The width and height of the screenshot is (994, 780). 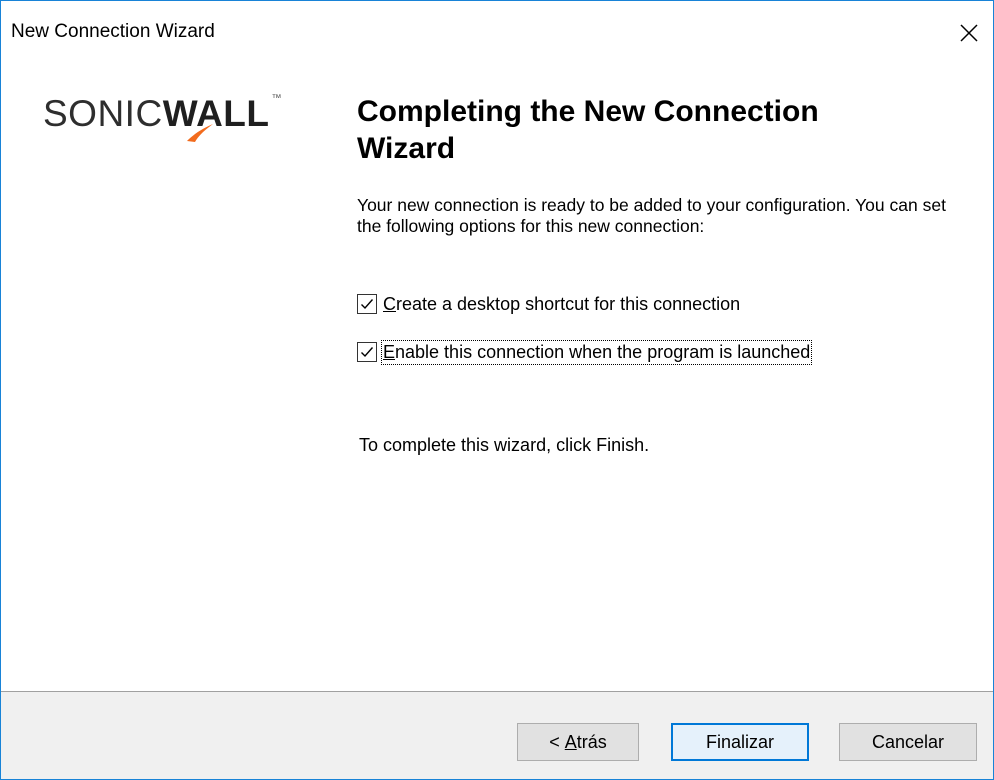 What do you see at coordinates (389, 303) in the screenshot?
I see `label-mnemonic: C` at bounding box center [389, 303].